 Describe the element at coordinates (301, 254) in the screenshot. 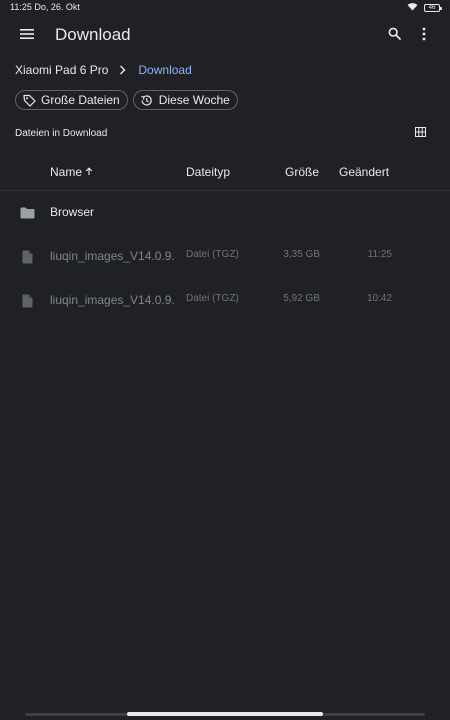

I see `row-size: 3,35 GB` at that location.